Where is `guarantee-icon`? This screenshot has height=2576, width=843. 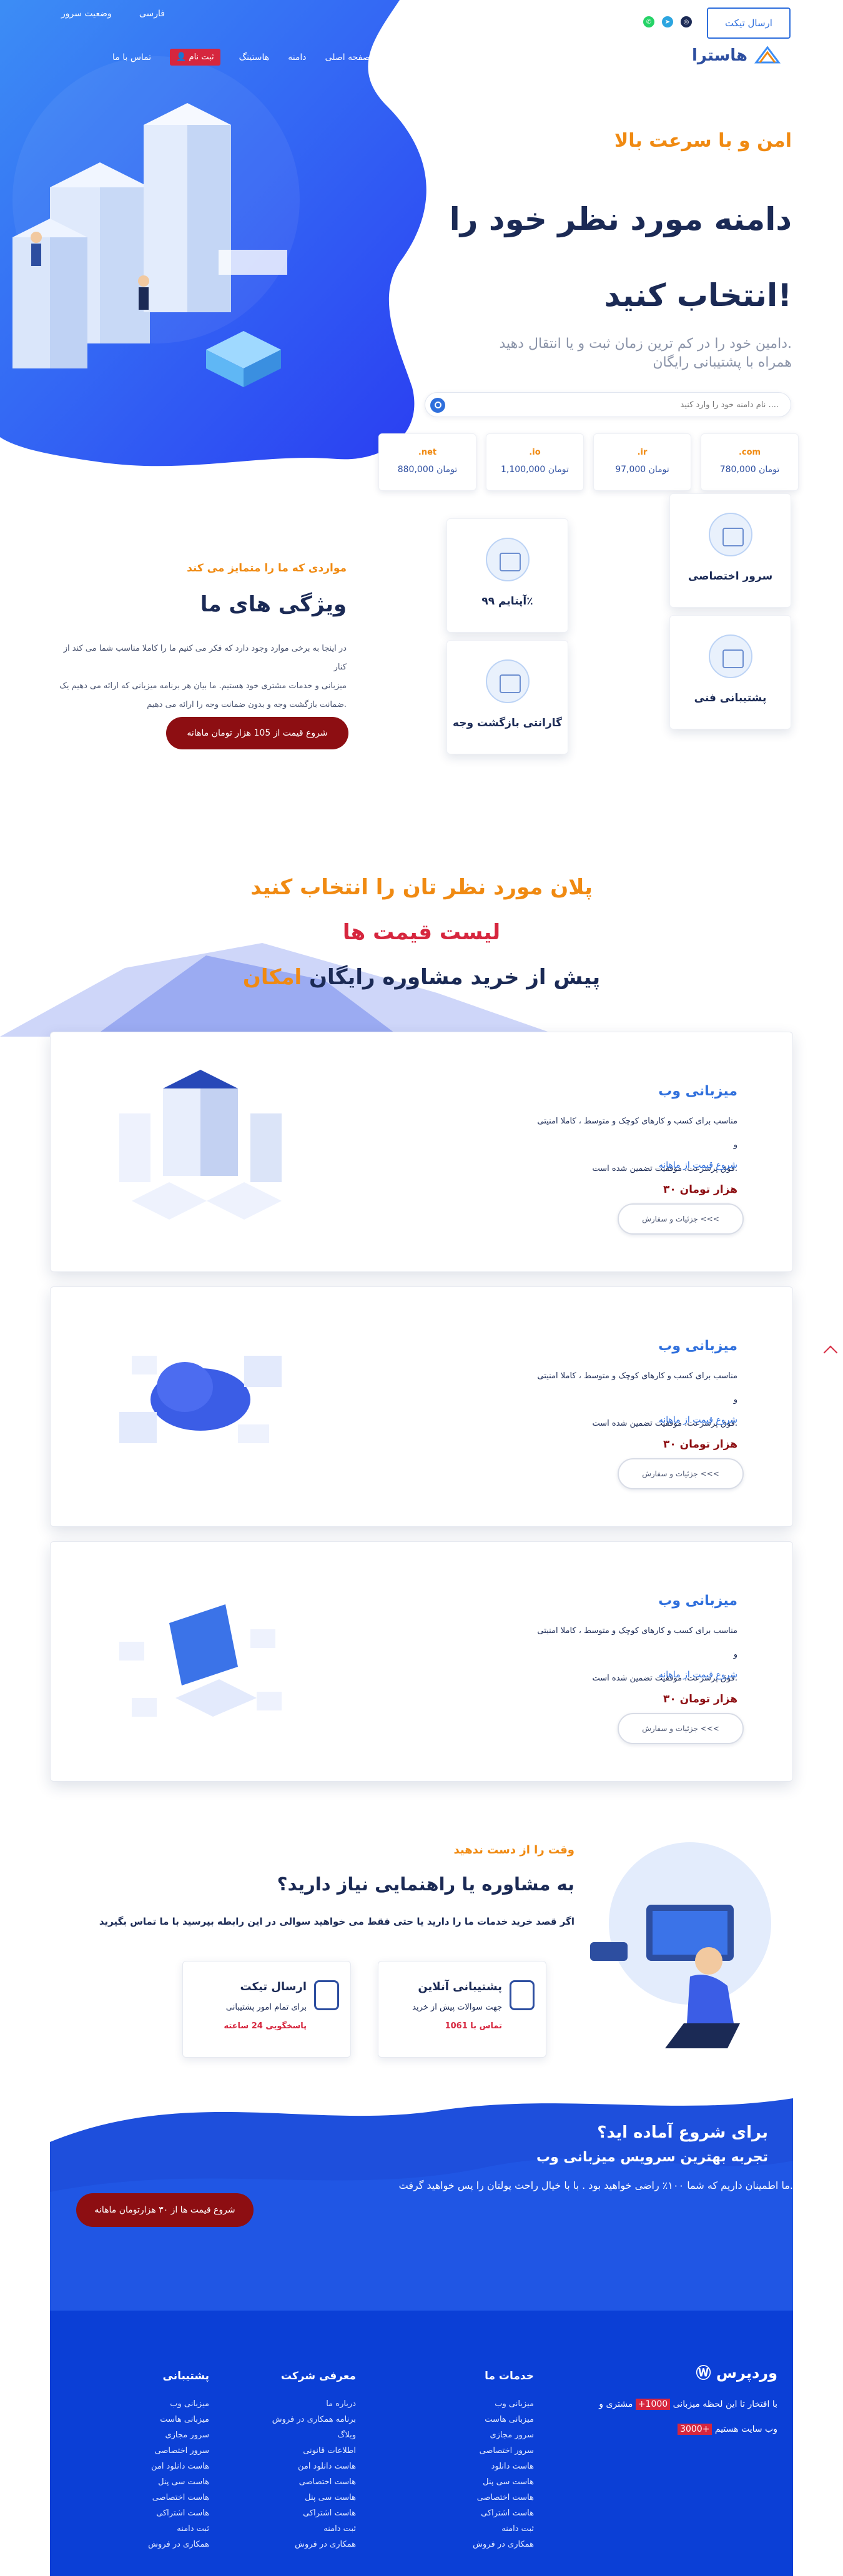 guarantee-icon is located at coordinates (507, 681).